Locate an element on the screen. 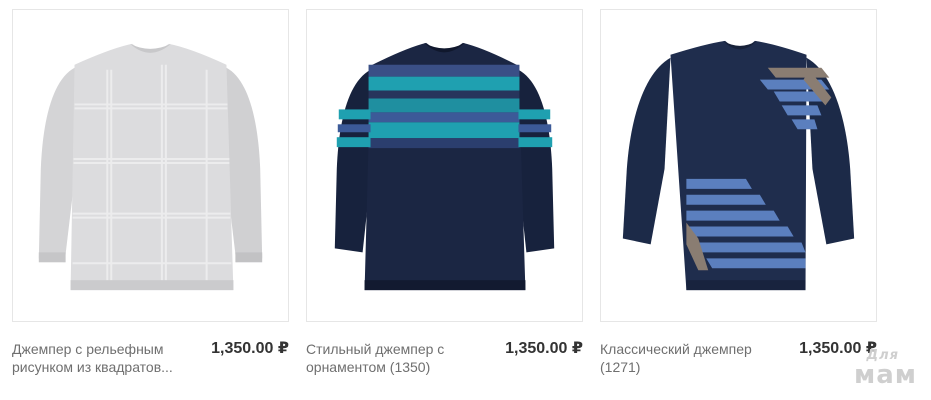 The height and width of the screenshot is (400, 931). light-grey-textured-sweater-image is located at coordinates (150, 167).